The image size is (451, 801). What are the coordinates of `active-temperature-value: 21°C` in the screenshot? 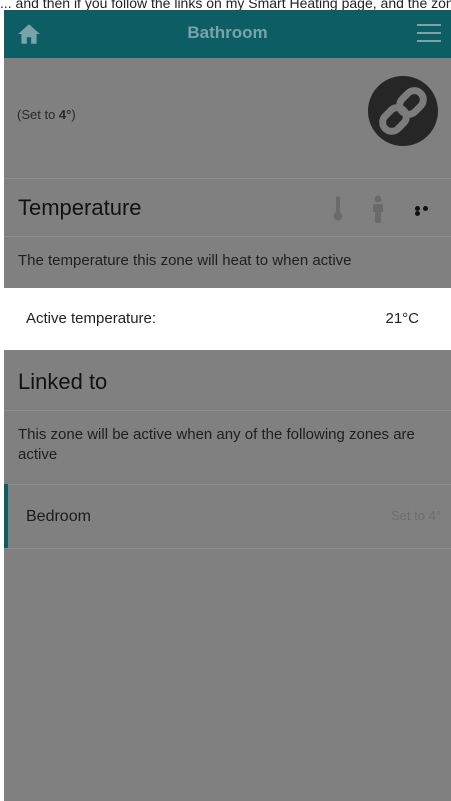 It's located at (402, 318).